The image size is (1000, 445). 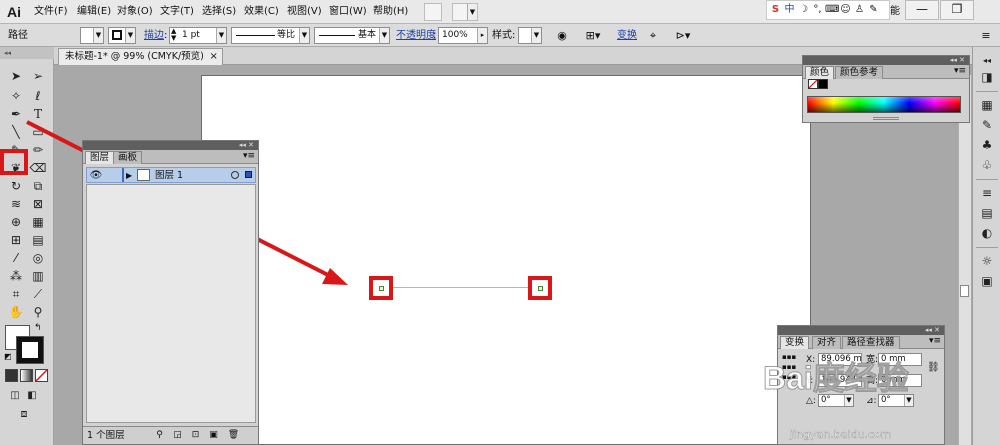 I want to click on isolate-icon: ⌖, so click(x=653, y=35).